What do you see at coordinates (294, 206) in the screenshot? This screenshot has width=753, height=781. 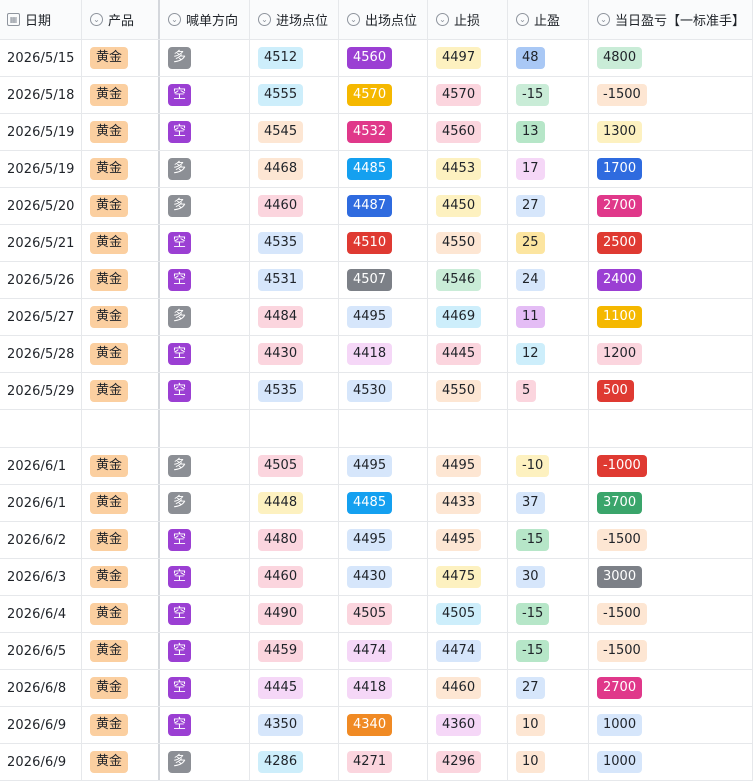 I see `entry-price-cell: 4460` at bounding box center [294, 206].